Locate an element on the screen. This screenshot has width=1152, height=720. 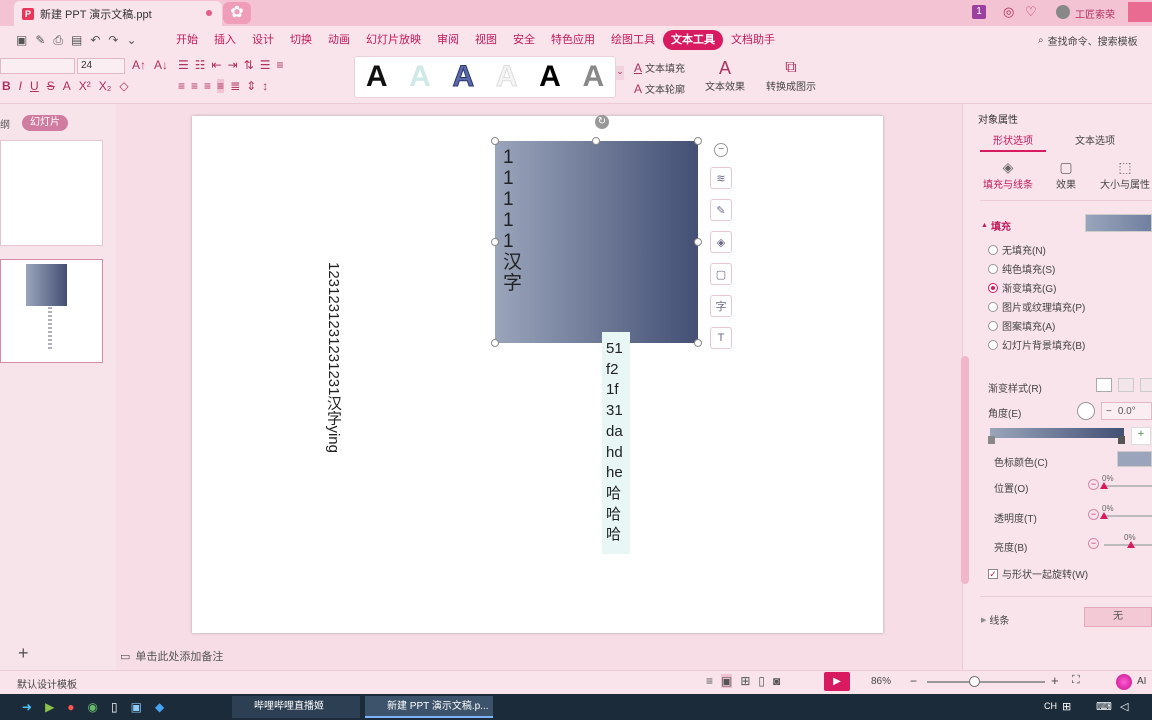
text-effect-button: A 文本效果 is located at coordinates (725, 75).